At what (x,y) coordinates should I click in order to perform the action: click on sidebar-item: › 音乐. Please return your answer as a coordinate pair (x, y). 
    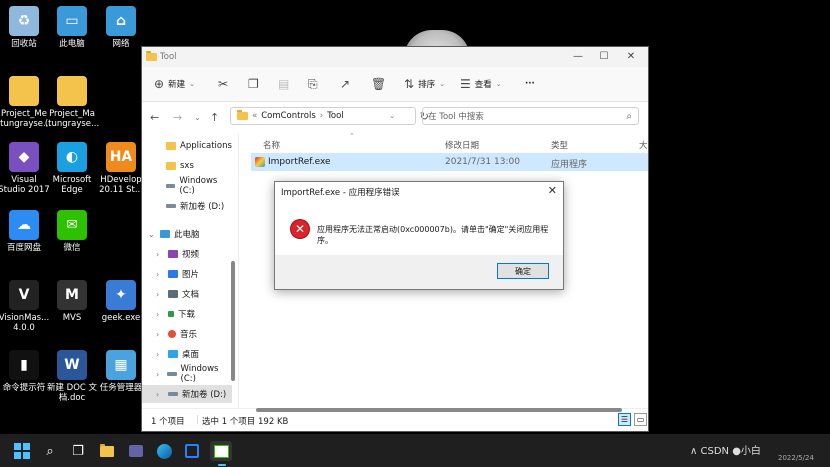
    Looking at the image, I should click on (187, 334).